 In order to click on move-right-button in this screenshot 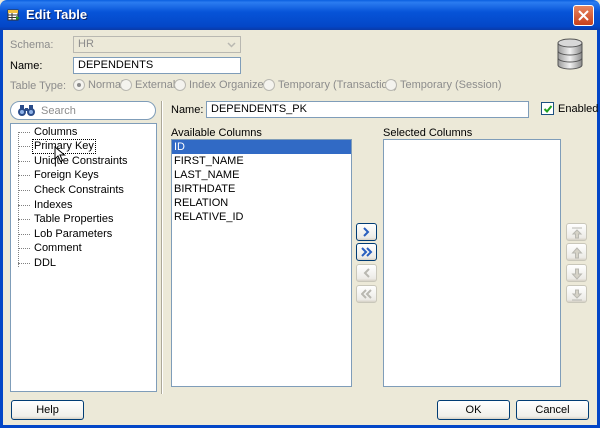, I will do `click(366, 232)`.